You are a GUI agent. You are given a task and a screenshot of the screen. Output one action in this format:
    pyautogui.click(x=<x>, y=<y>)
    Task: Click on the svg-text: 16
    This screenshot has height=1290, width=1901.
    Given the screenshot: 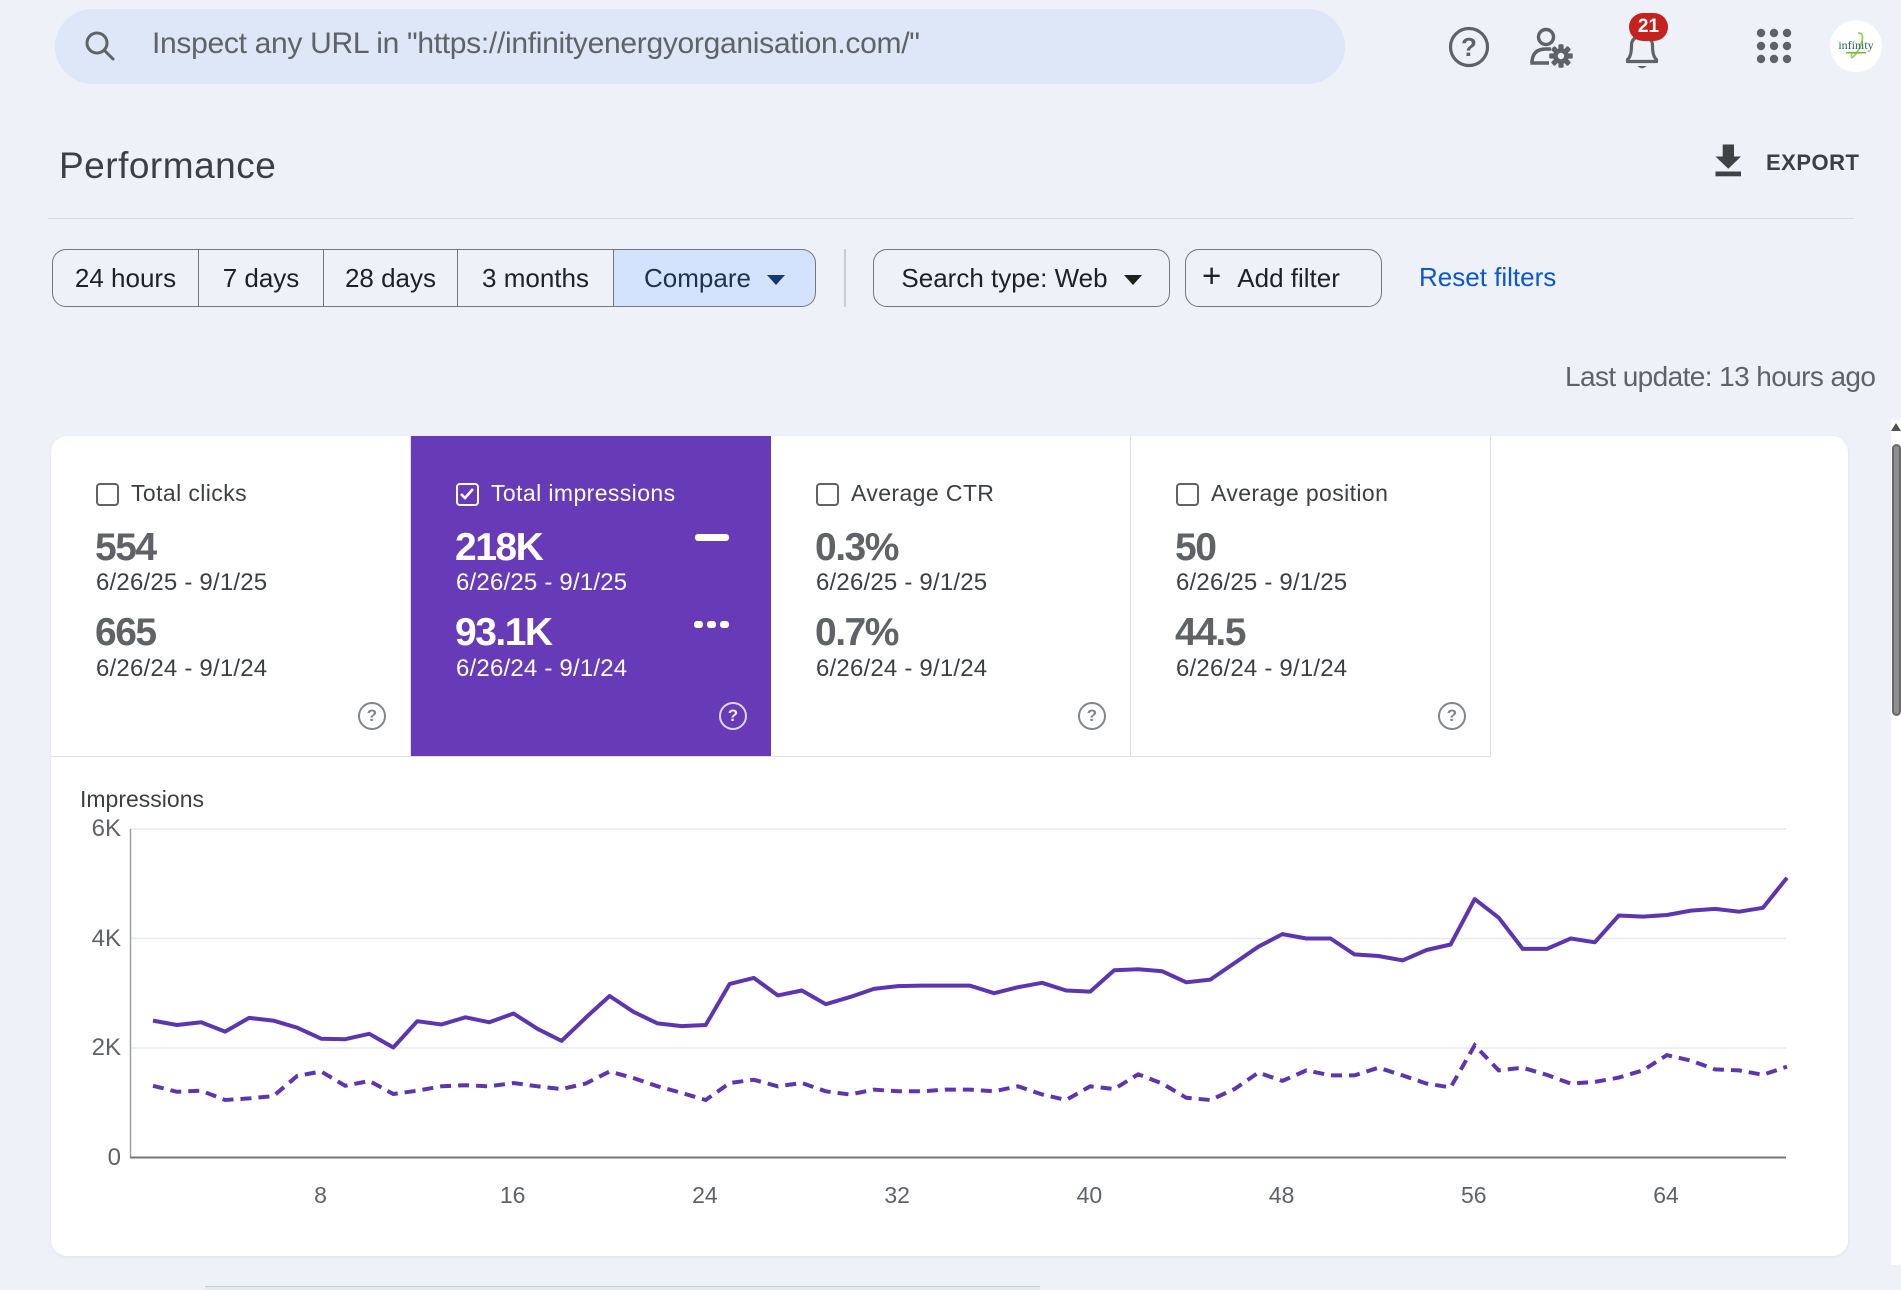 What is the action you would take?
    pyautogui.click(x=513, y=1195)
    